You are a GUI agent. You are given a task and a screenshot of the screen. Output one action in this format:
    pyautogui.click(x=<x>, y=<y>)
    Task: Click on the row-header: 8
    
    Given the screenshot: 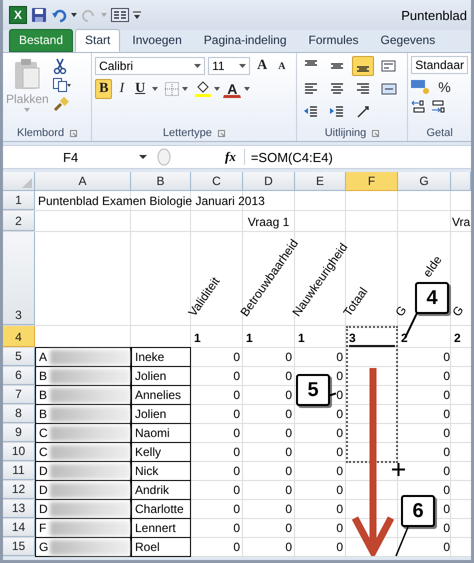 What is the action you would take?
    pyautogui.click(x=19, y=414)
    